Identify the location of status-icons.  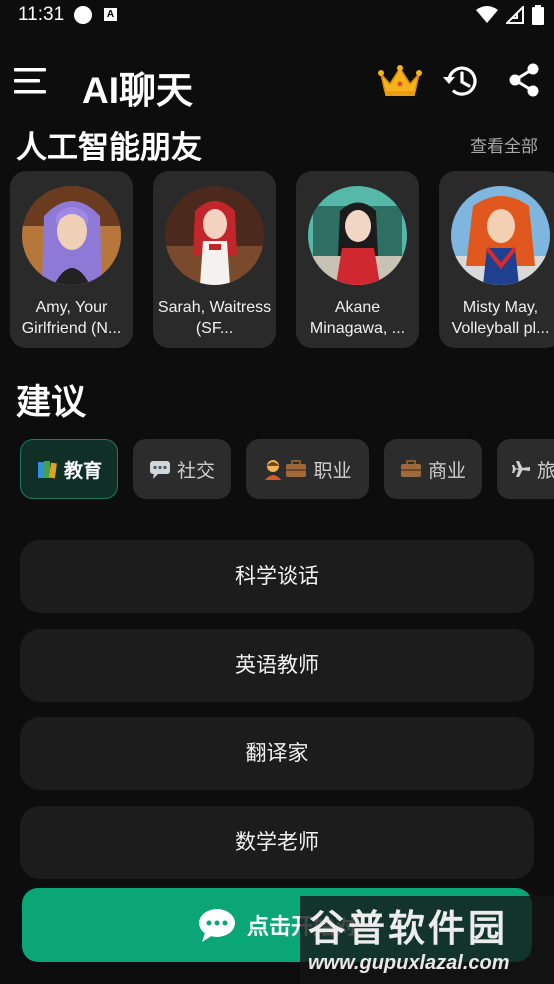
(510, 15).